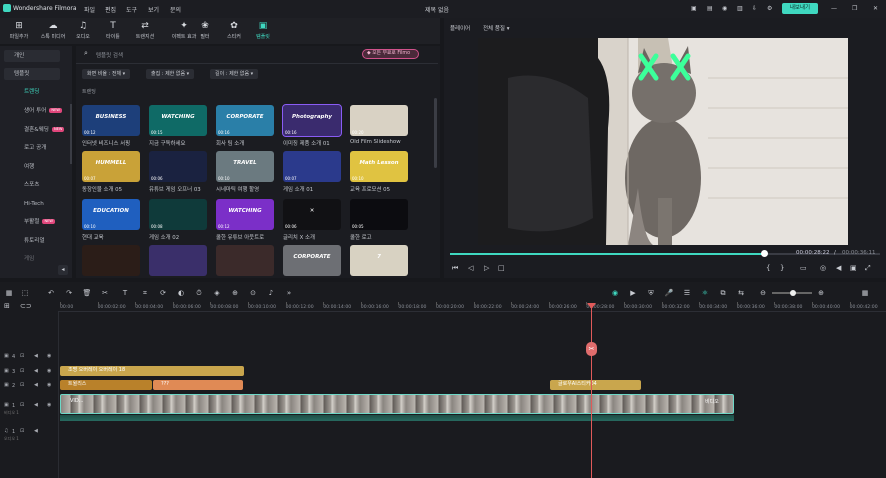 Image resolution: width=886 pixels, height=478 pixels. Describe the element at coordinates (170, 74) in the screenshot. I see `filter-resolution: 출집 : 제한 없음 ▾` at that location.